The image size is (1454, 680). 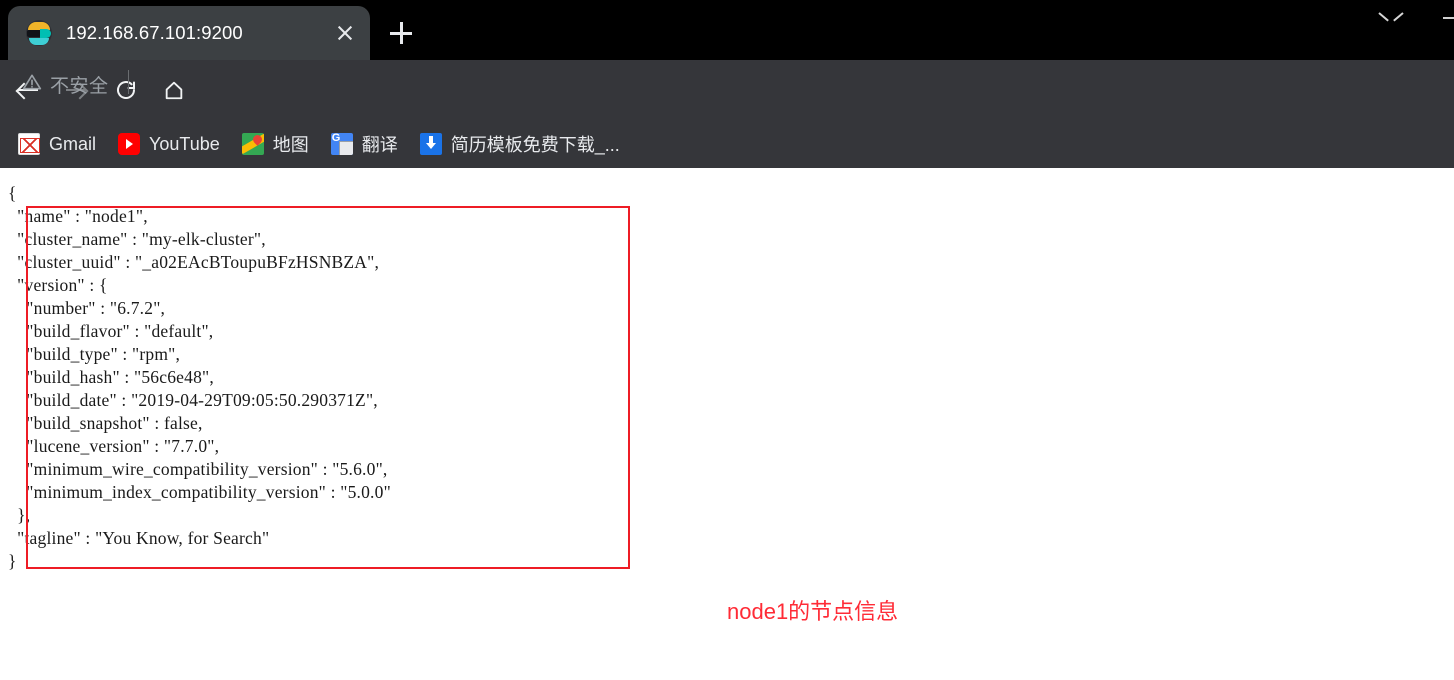 I want to click on security-label: 不安全, so click(x=79, y=86).